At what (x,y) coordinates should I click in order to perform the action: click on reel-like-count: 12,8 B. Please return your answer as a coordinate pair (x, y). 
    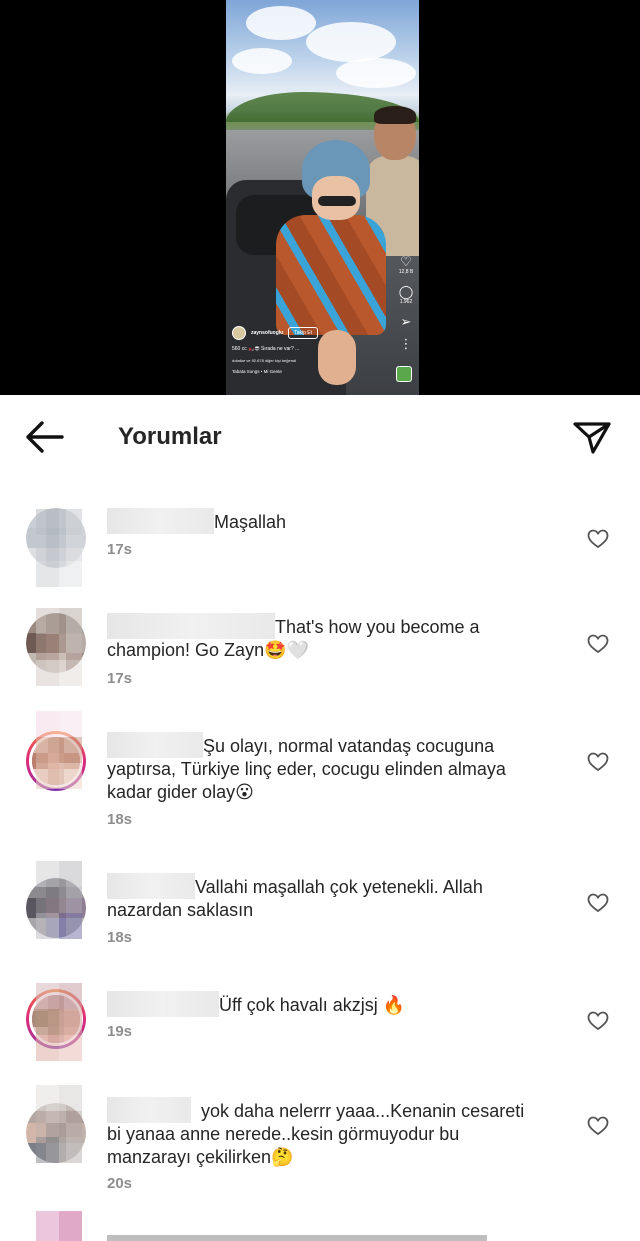
    Looking at the image, I should click on (406, 272).